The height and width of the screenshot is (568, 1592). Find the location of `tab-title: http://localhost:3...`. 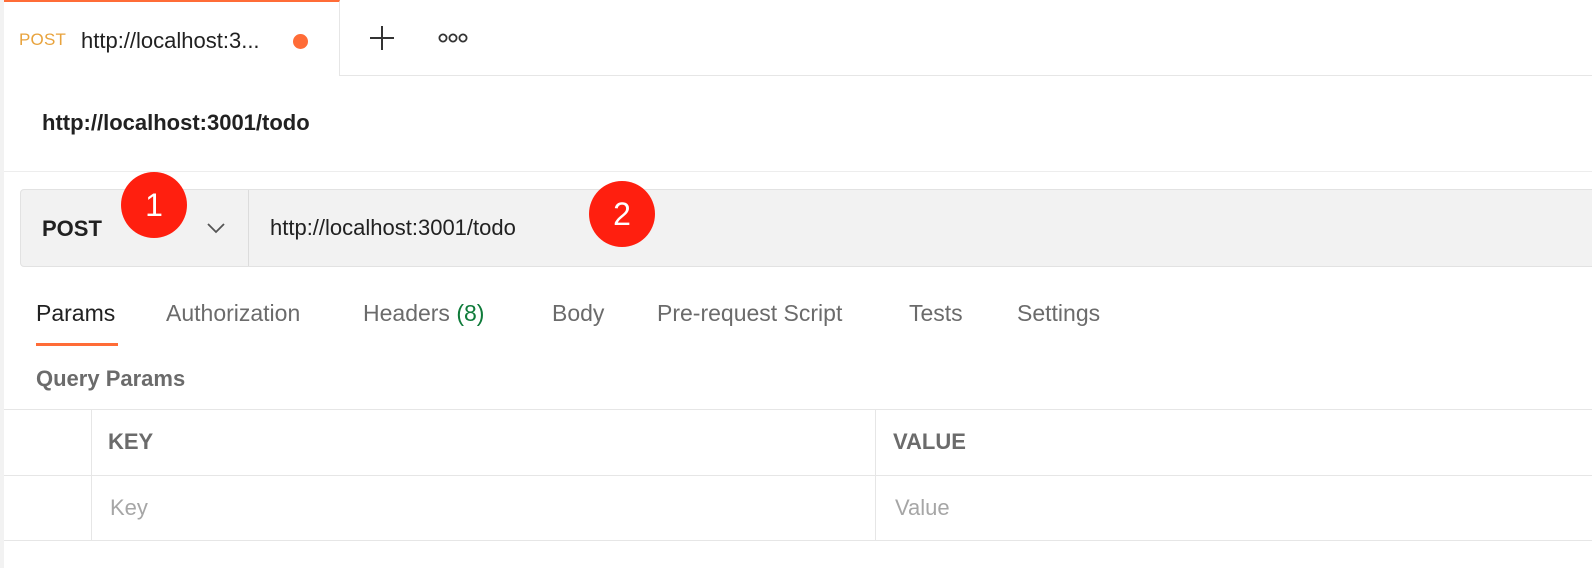

tab-title: http://localhost:3... is located at coordinates (170, 40).